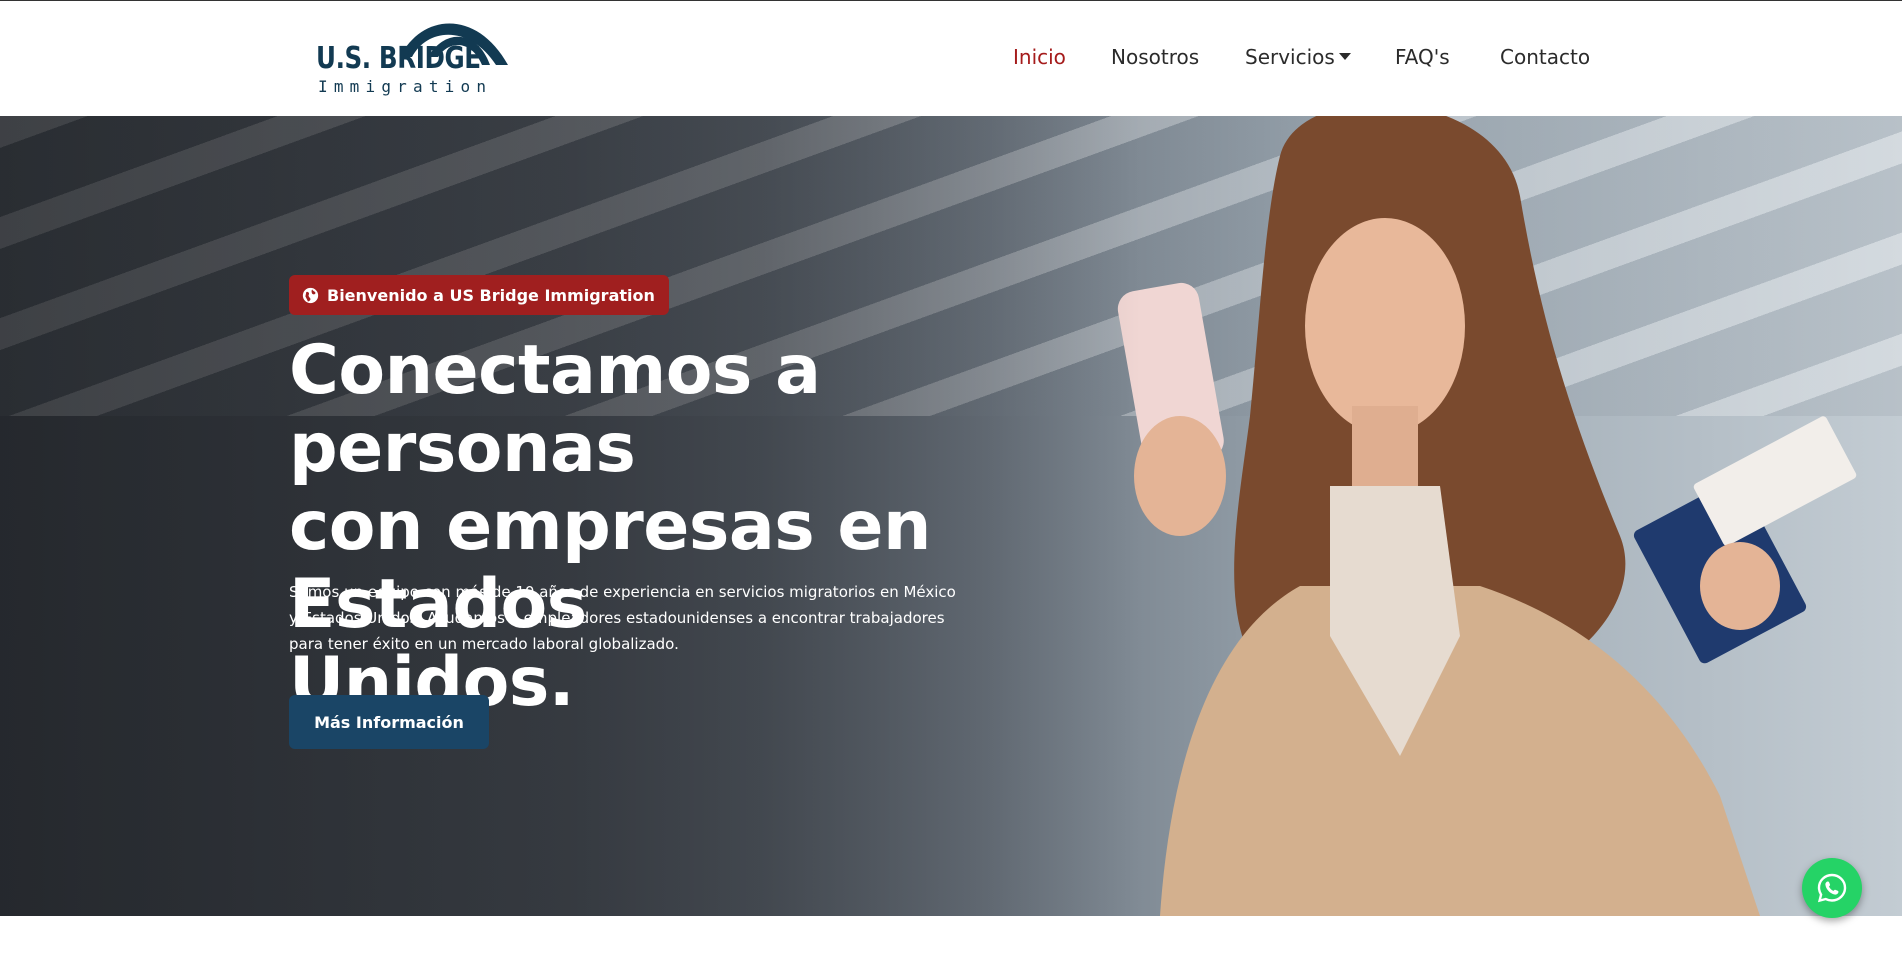 This screenshot has width=1902, height=955. I want to click on caret-down-icon, so click(1344, 56).